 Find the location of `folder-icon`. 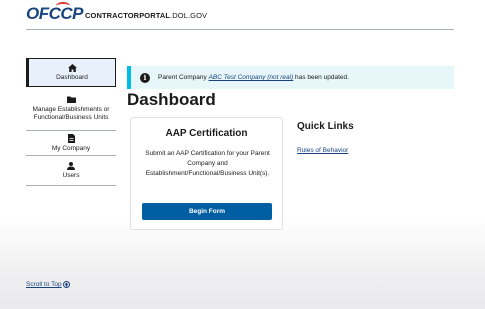

folder-icon is located at coordinates (71, 99).